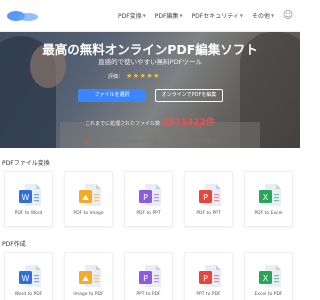 Image resolution: width=320 pixels, height=300 pixels. Describe the element at coordinates (132, 15) in the screenshot. I see `nav-link-pdf-convert: PDF変換 ▼` at that location.